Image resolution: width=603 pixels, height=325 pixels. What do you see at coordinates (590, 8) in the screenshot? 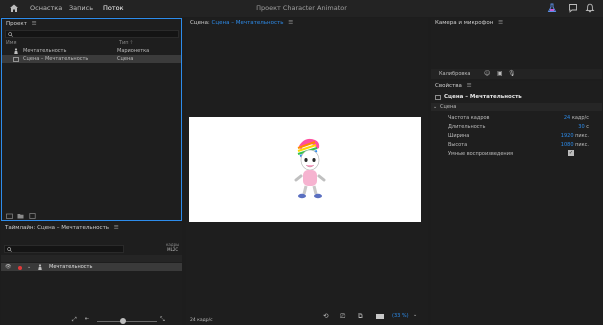
I see `bell-icon` at bounding box center [590, 8].